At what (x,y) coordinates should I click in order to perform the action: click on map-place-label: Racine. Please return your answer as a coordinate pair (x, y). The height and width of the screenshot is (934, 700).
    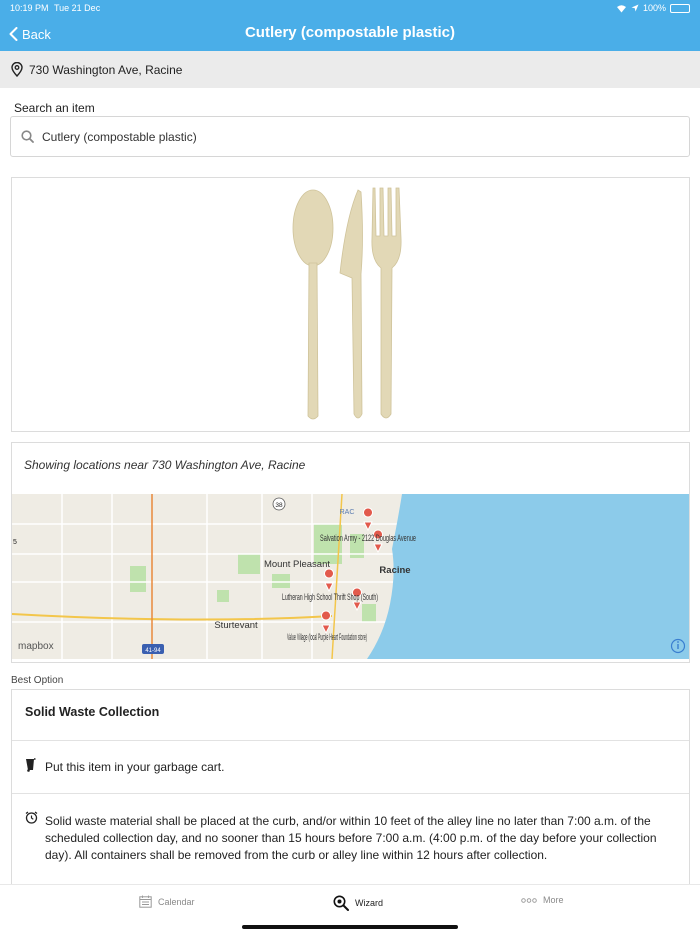
    Looking at the image, I should click on (394, 570).